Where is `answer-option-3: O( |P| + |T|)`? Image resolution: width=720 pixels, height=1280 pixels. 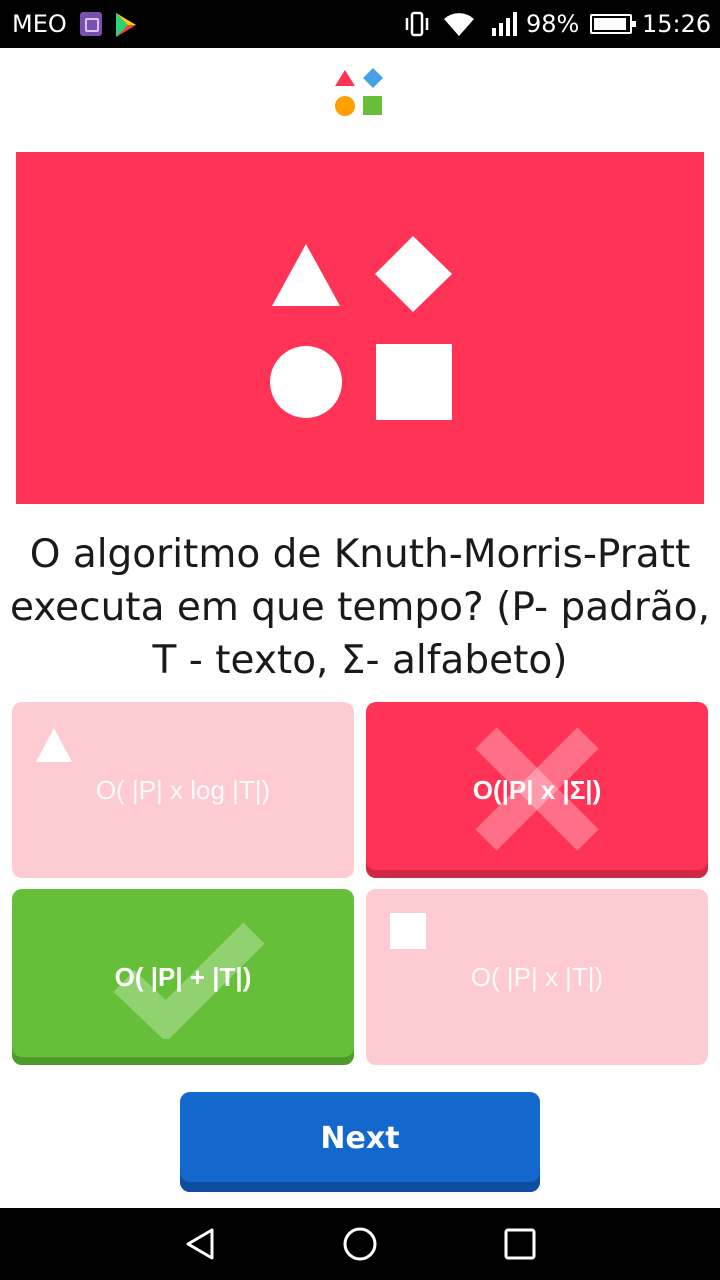
answer-option-3: O( |P| + |T|) is located at coordinates (183, 977).